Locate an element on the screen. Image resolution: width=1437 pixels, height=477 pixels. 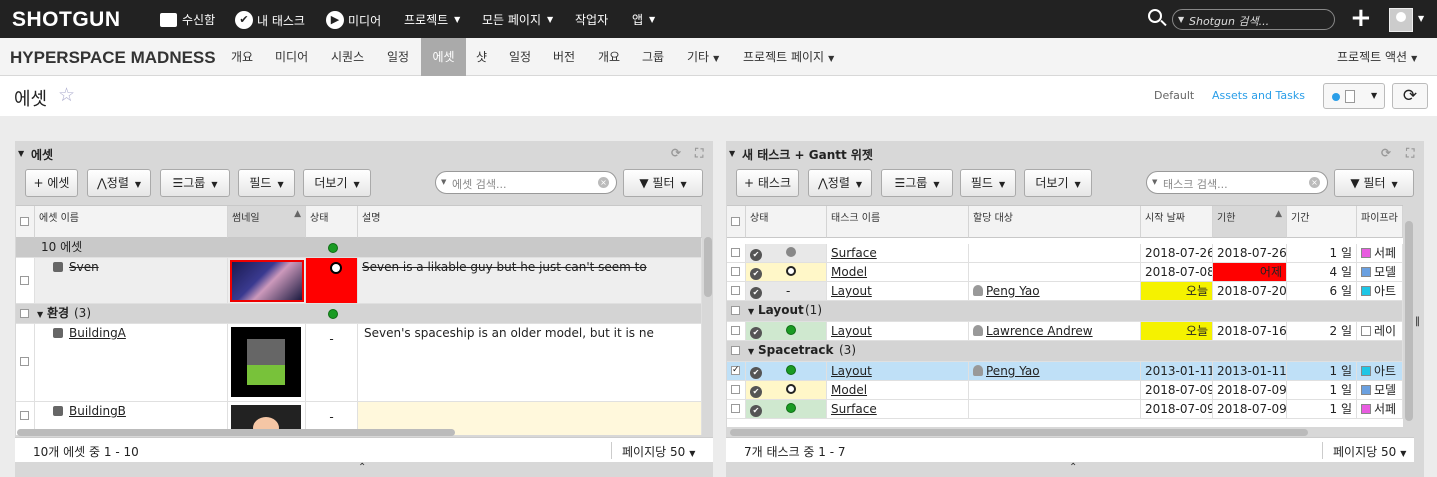
project-actions-menu: 프로젝트 액션 ▼ is located at coordinates (1377, 57).